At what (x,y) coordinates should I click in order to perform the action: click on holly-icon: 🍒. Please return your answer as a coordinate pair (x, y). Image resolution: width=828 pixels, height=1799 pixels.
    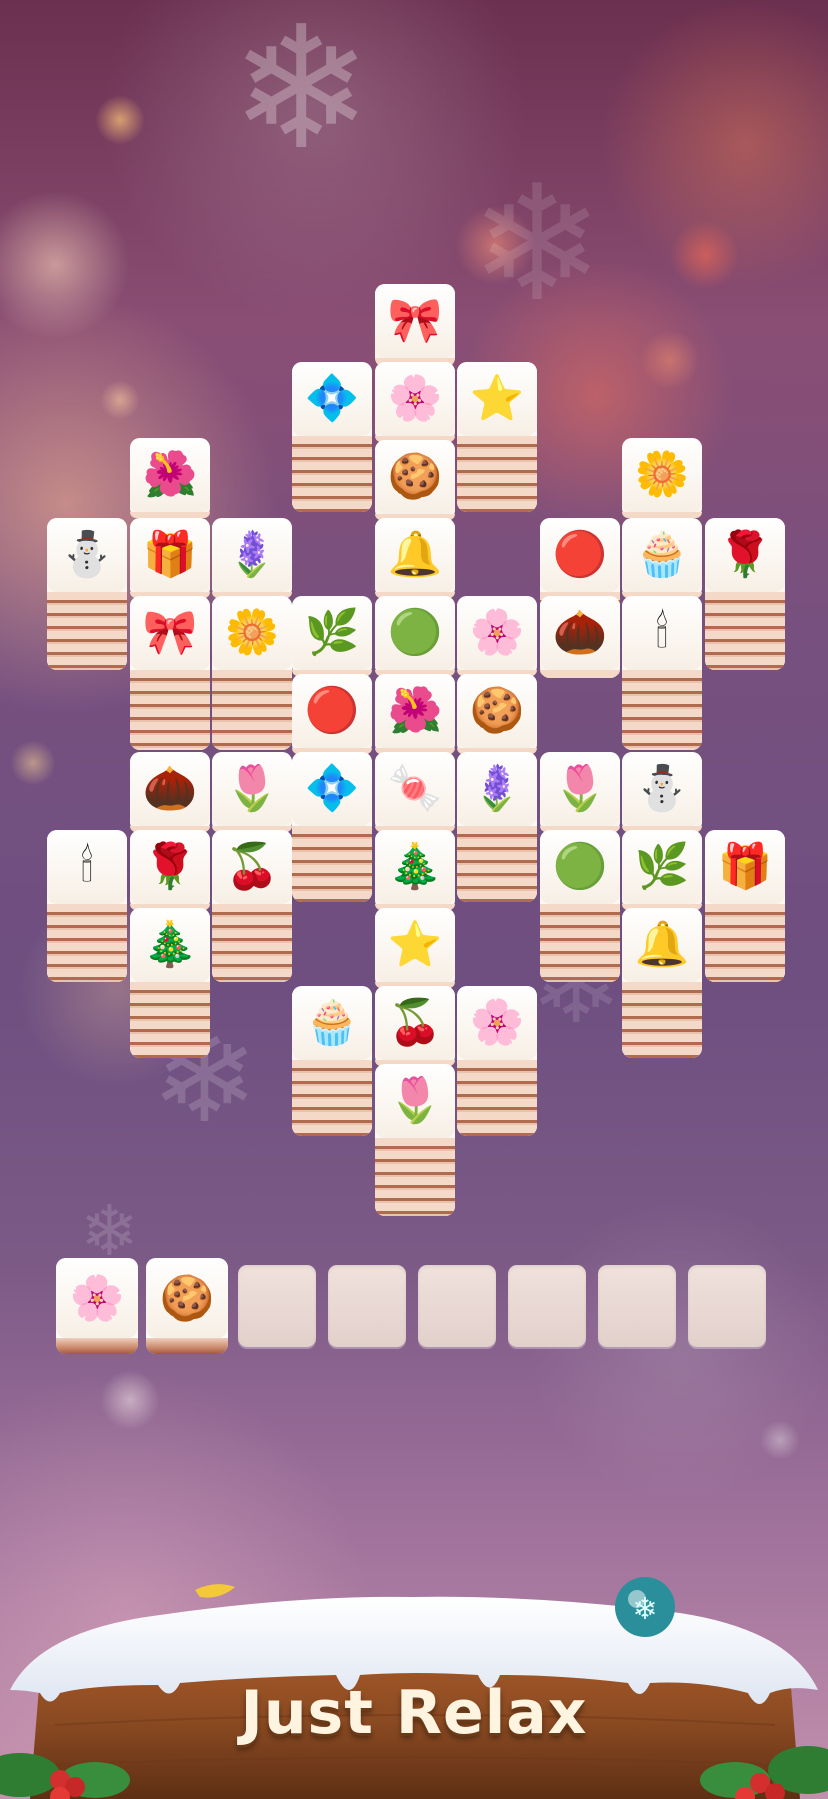
    Looking at the image, I should click on (252, 867).